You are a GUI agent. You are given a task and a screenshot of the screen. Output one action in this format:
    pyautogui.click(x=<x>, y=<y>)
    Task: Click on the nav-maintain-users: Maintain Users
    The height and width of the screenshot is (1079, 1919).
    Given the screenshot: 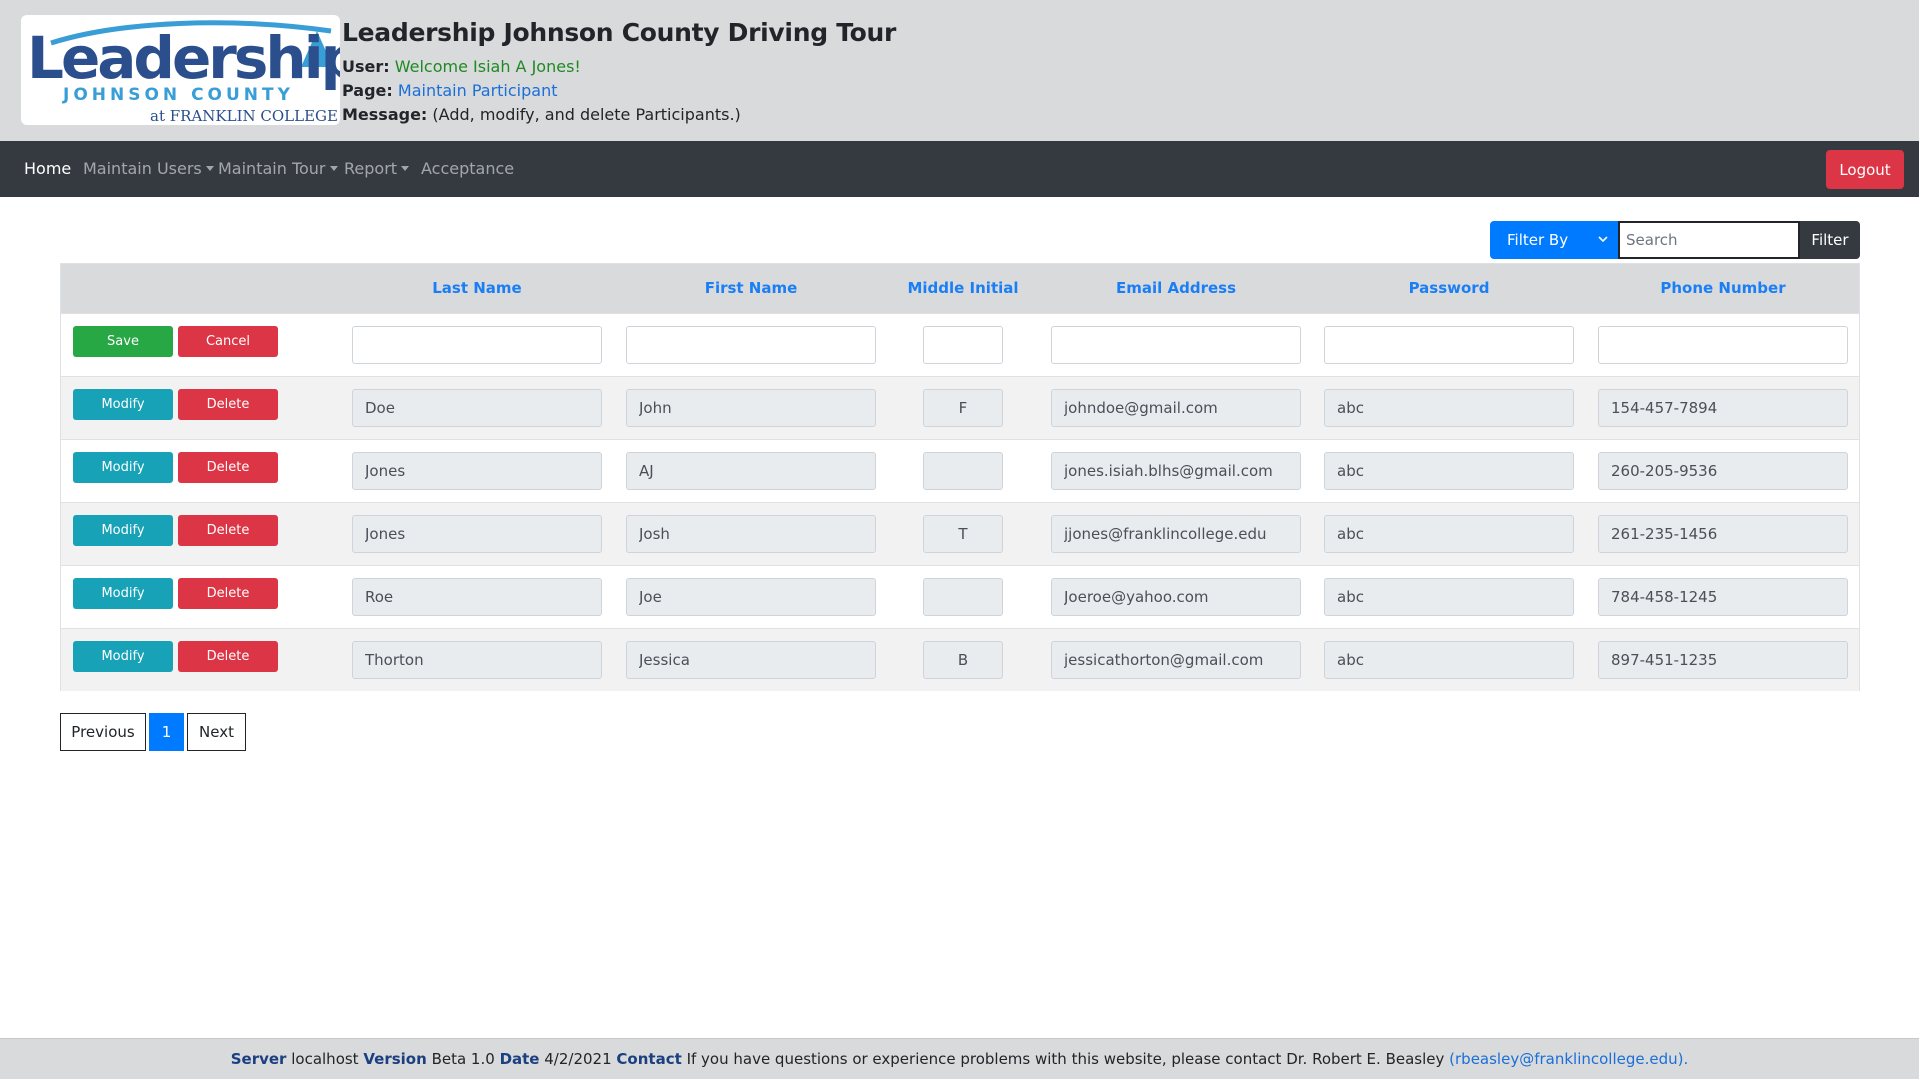 What is the action you would take?
    pyautogui.click(x=148, y=169)
    